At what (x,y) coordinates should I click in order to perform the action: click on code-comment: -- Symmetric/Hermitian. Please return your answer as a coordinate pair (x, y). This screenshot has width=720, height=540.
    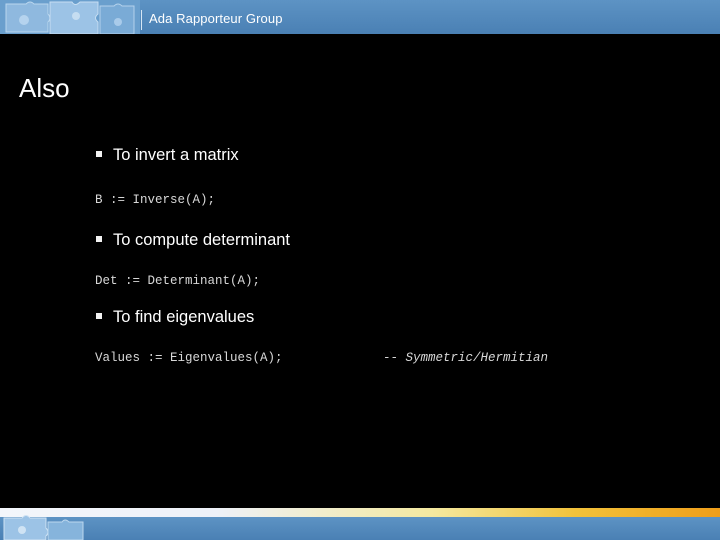
    Looking at the image, I should click on (466, 358).